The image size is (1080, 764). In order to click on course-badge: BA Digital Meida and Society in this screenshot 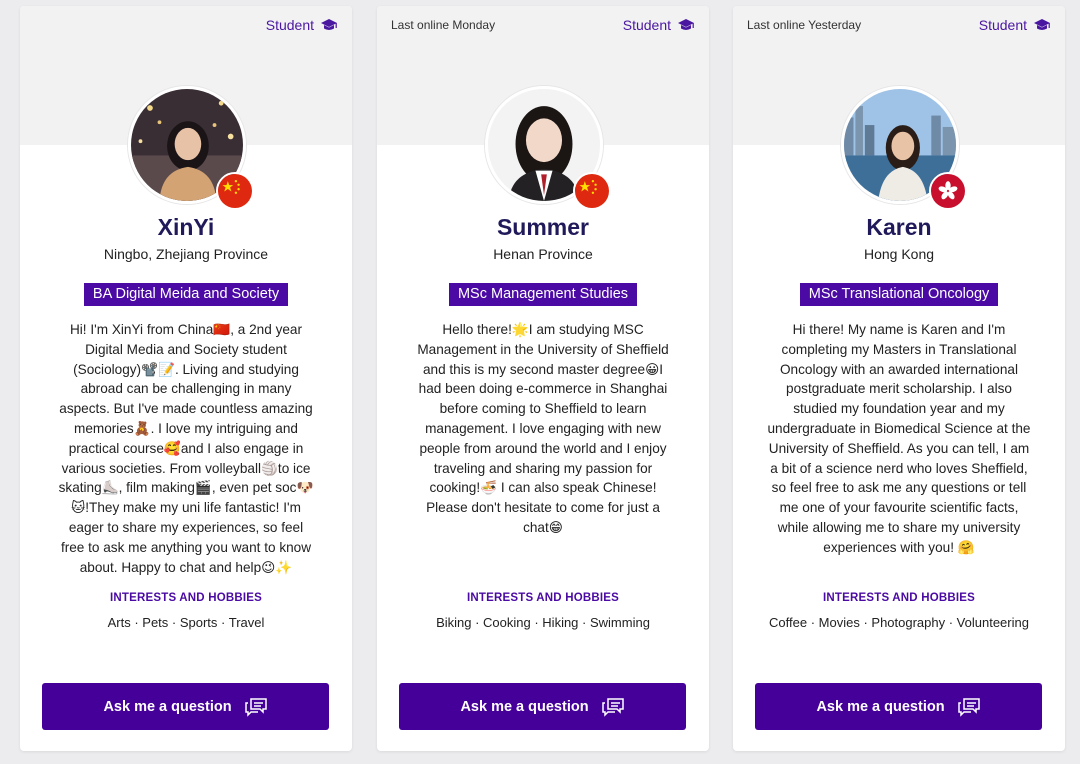, I will do `click(186, 294)`.